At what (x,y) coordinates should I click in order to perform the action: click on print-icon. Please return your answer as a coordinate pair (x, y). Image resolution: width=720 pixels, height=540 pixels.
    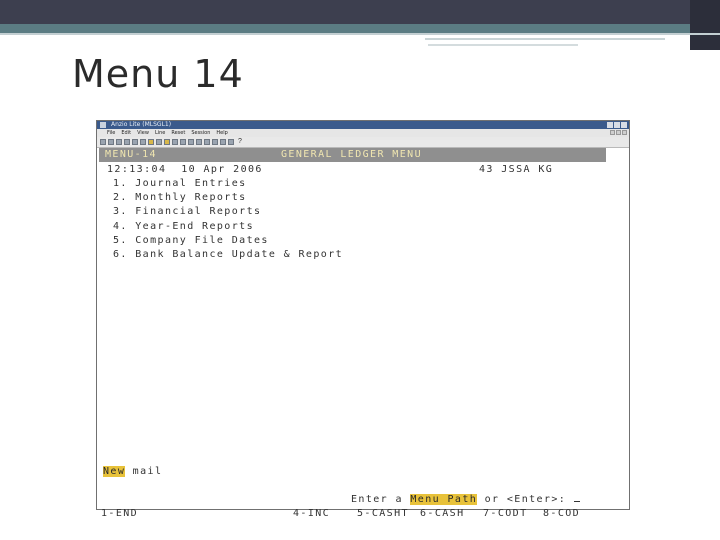
    Looking at the image, I should click on (127, 142).